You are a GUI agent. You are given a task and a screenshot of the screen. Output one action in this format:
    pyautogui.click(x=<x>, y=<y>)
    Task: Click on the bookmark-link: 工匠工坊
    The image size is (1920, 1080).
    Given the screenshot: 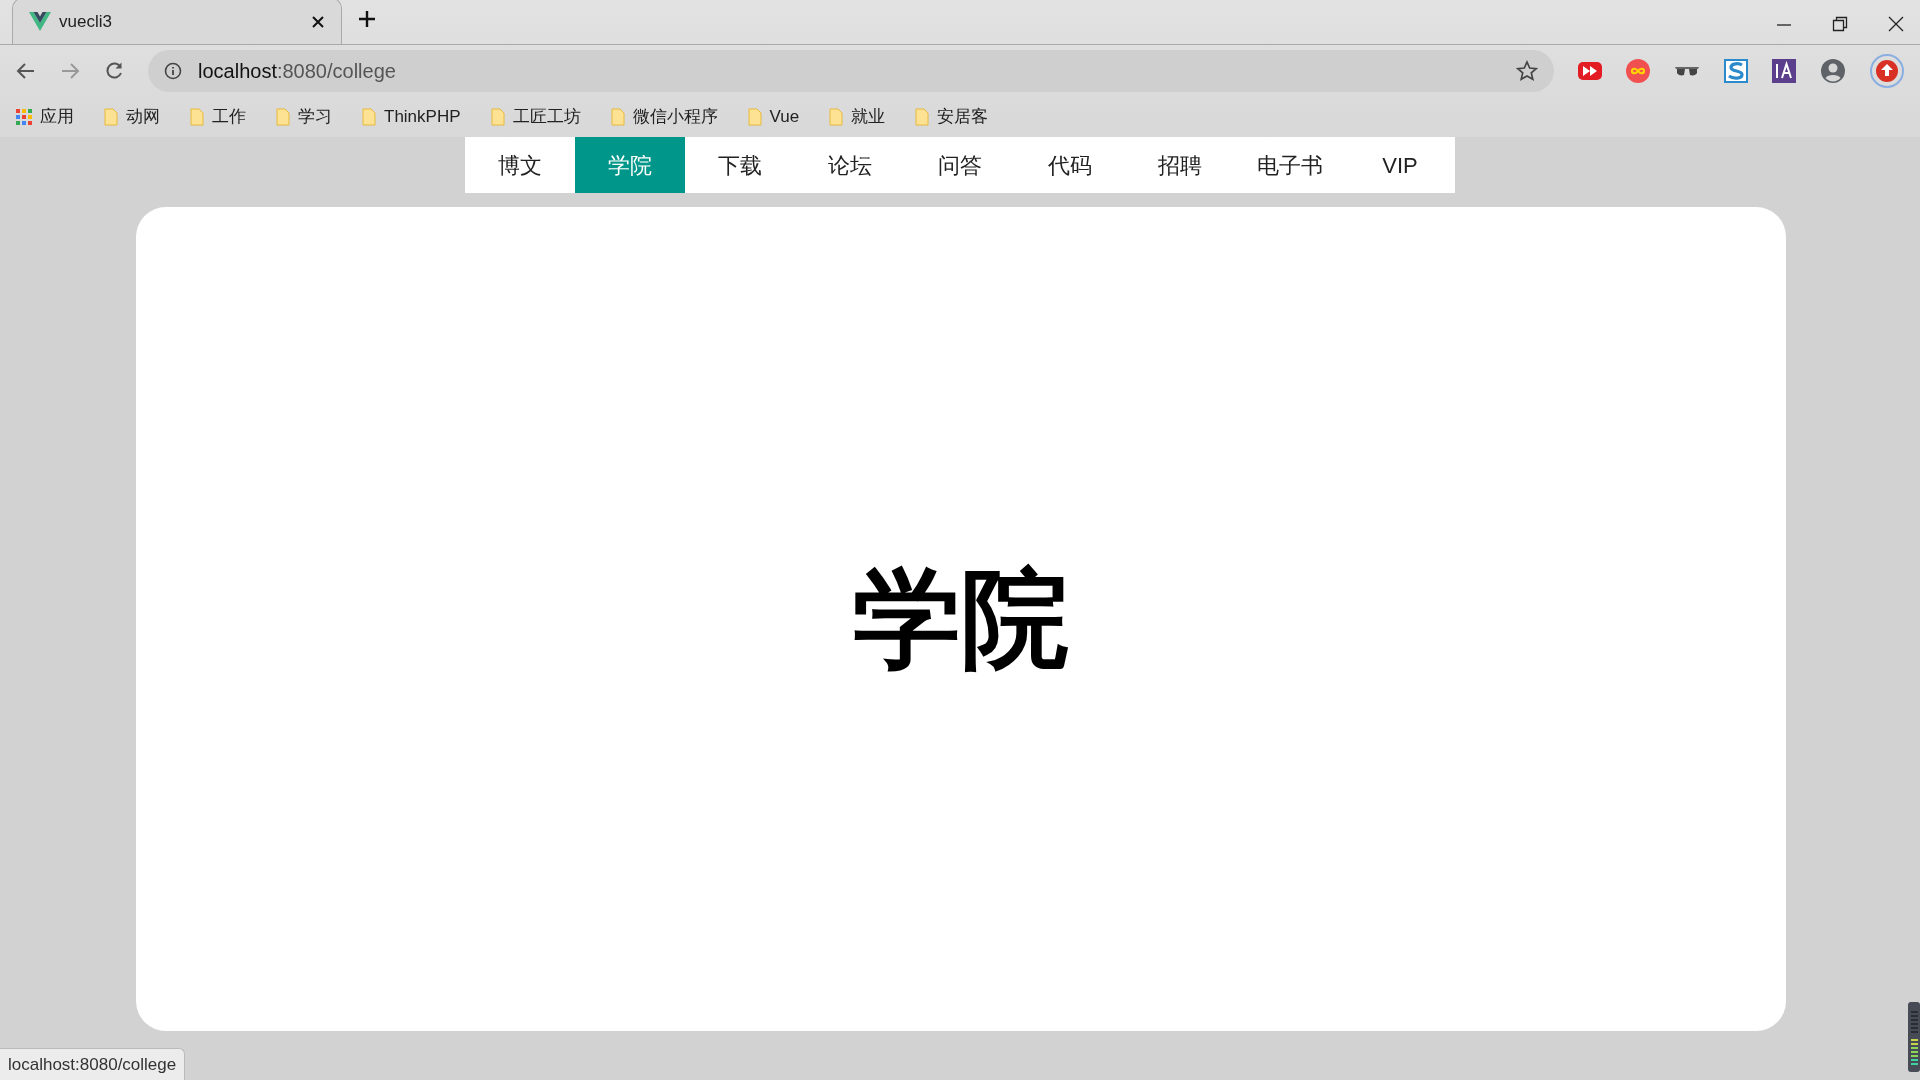 What is the action you would take?
    pyautogui.click(x=546, y=117)
    